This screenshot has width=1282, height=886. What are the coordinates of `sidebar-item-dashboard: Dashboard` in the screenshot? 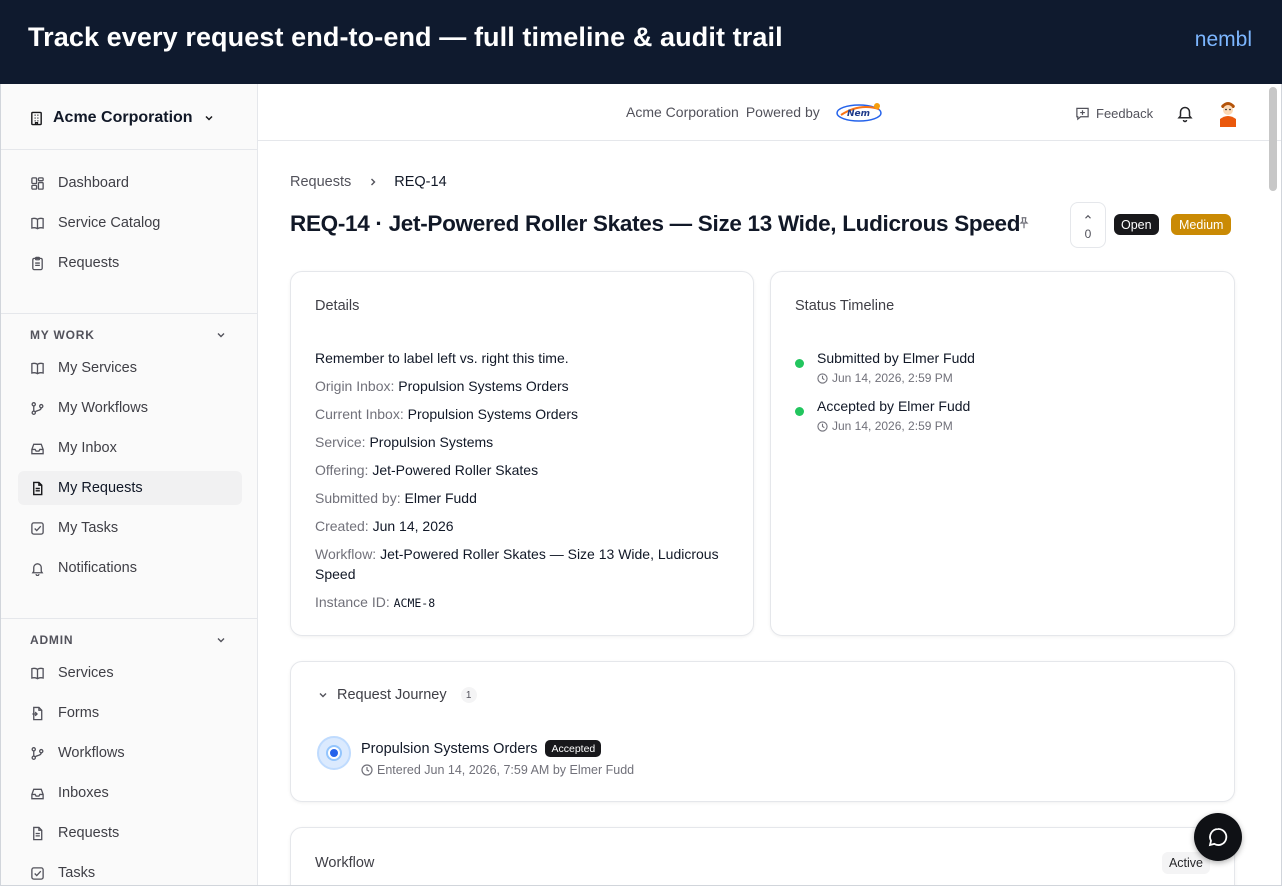 It's located at (130, 183).